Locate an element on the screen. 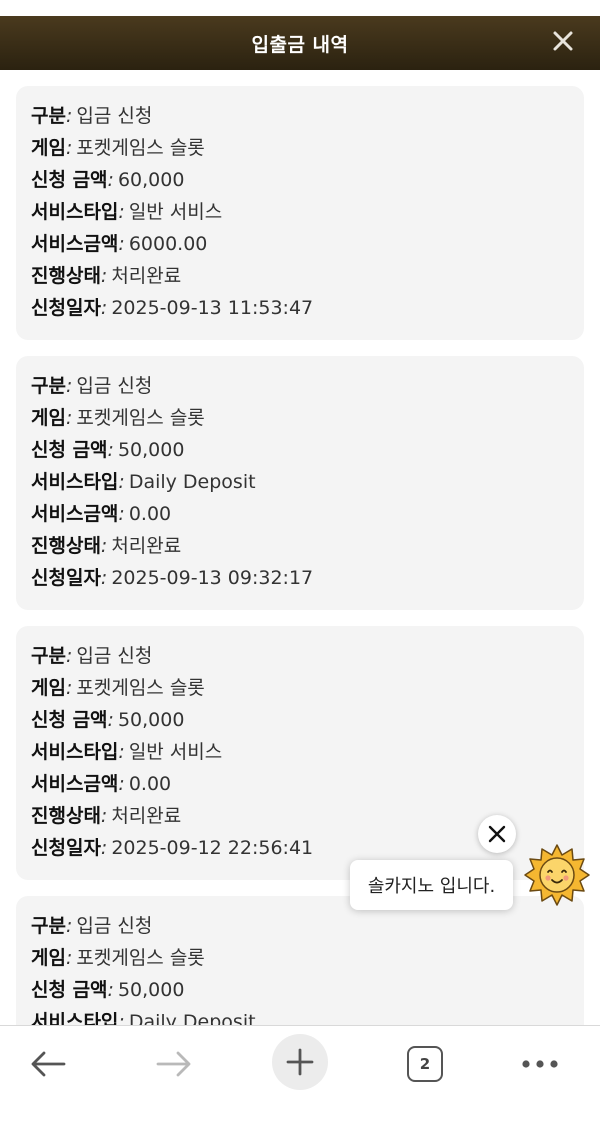 This screenshot has height=1145, width=600. arrow-left-icon is located at coordinates (48, 1064).